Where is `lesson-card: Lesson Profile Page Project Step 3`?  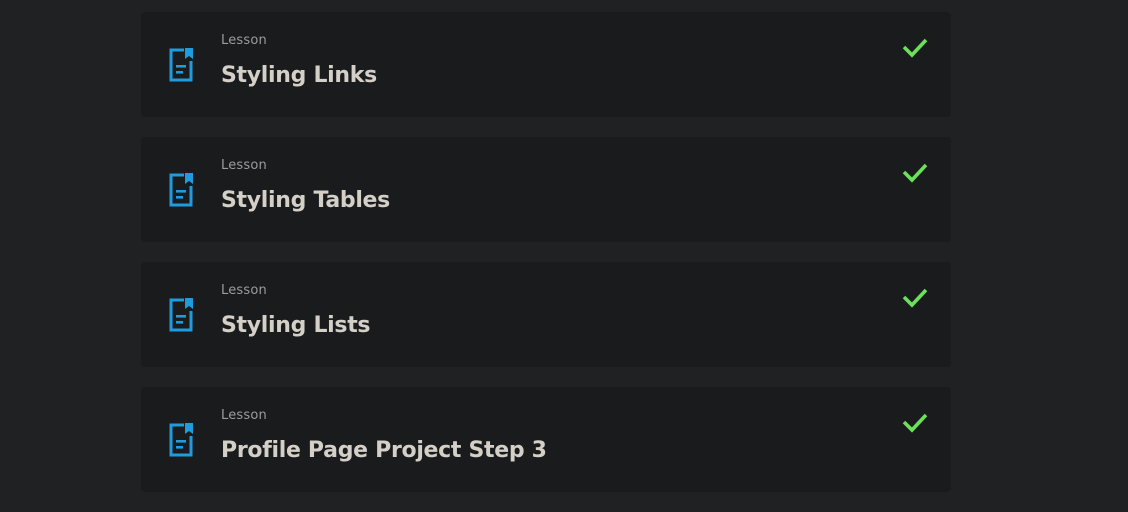
lesson-card: Lesson Profile Page Project Step 3 is located at coordinates (546, 439).